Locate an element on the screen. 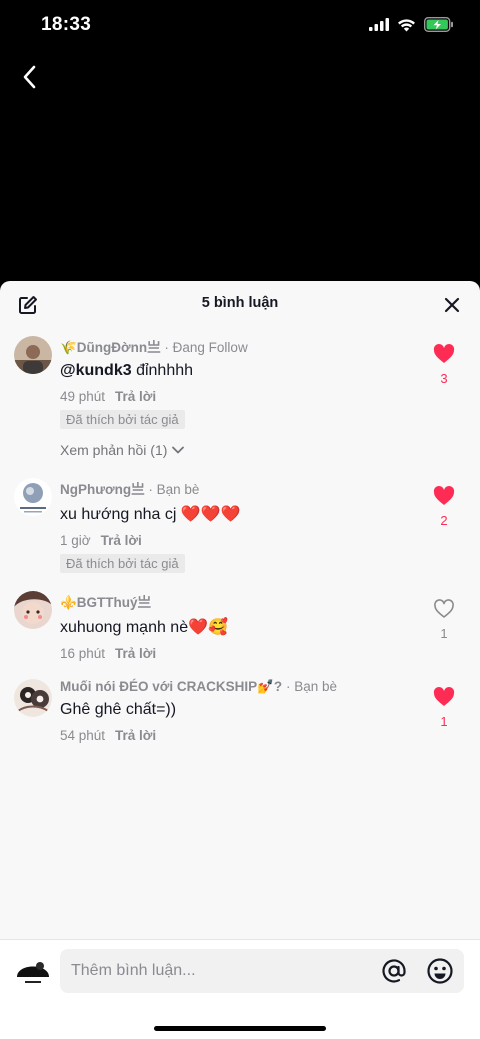 Image resolution: width=480 pixels, height=1039 pixels. comment-subline: 16 phút Trả lời is located at coordinates (240, 653).